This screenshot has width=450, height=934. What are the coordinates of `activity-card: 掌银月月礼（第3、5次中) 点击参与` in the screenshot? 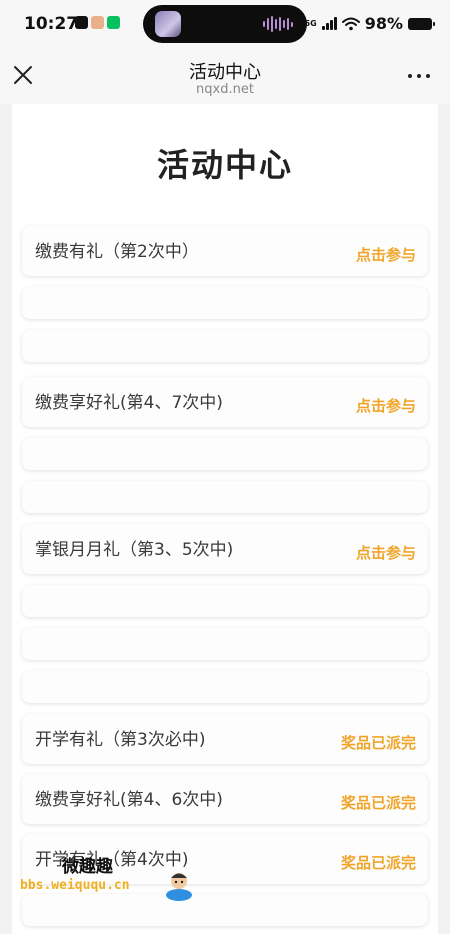 It's located at (225, 549).